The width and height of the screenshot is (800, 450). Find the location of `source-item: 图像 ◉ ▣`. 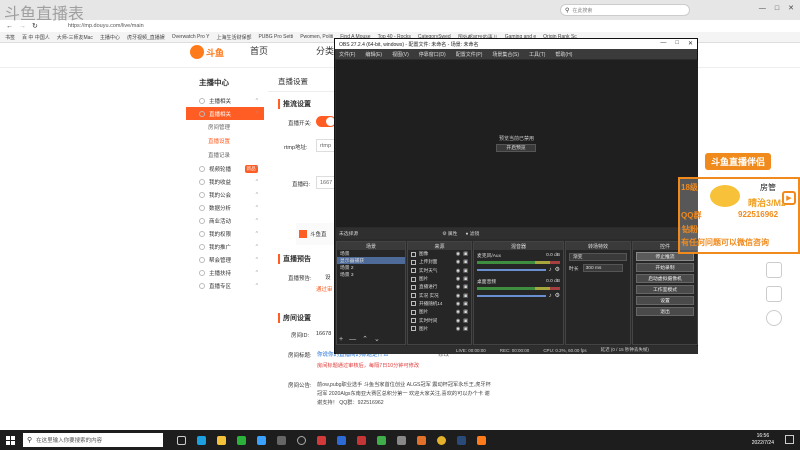

source-item: 图像 ◉ ▣ is located at coordinates (439, 254).